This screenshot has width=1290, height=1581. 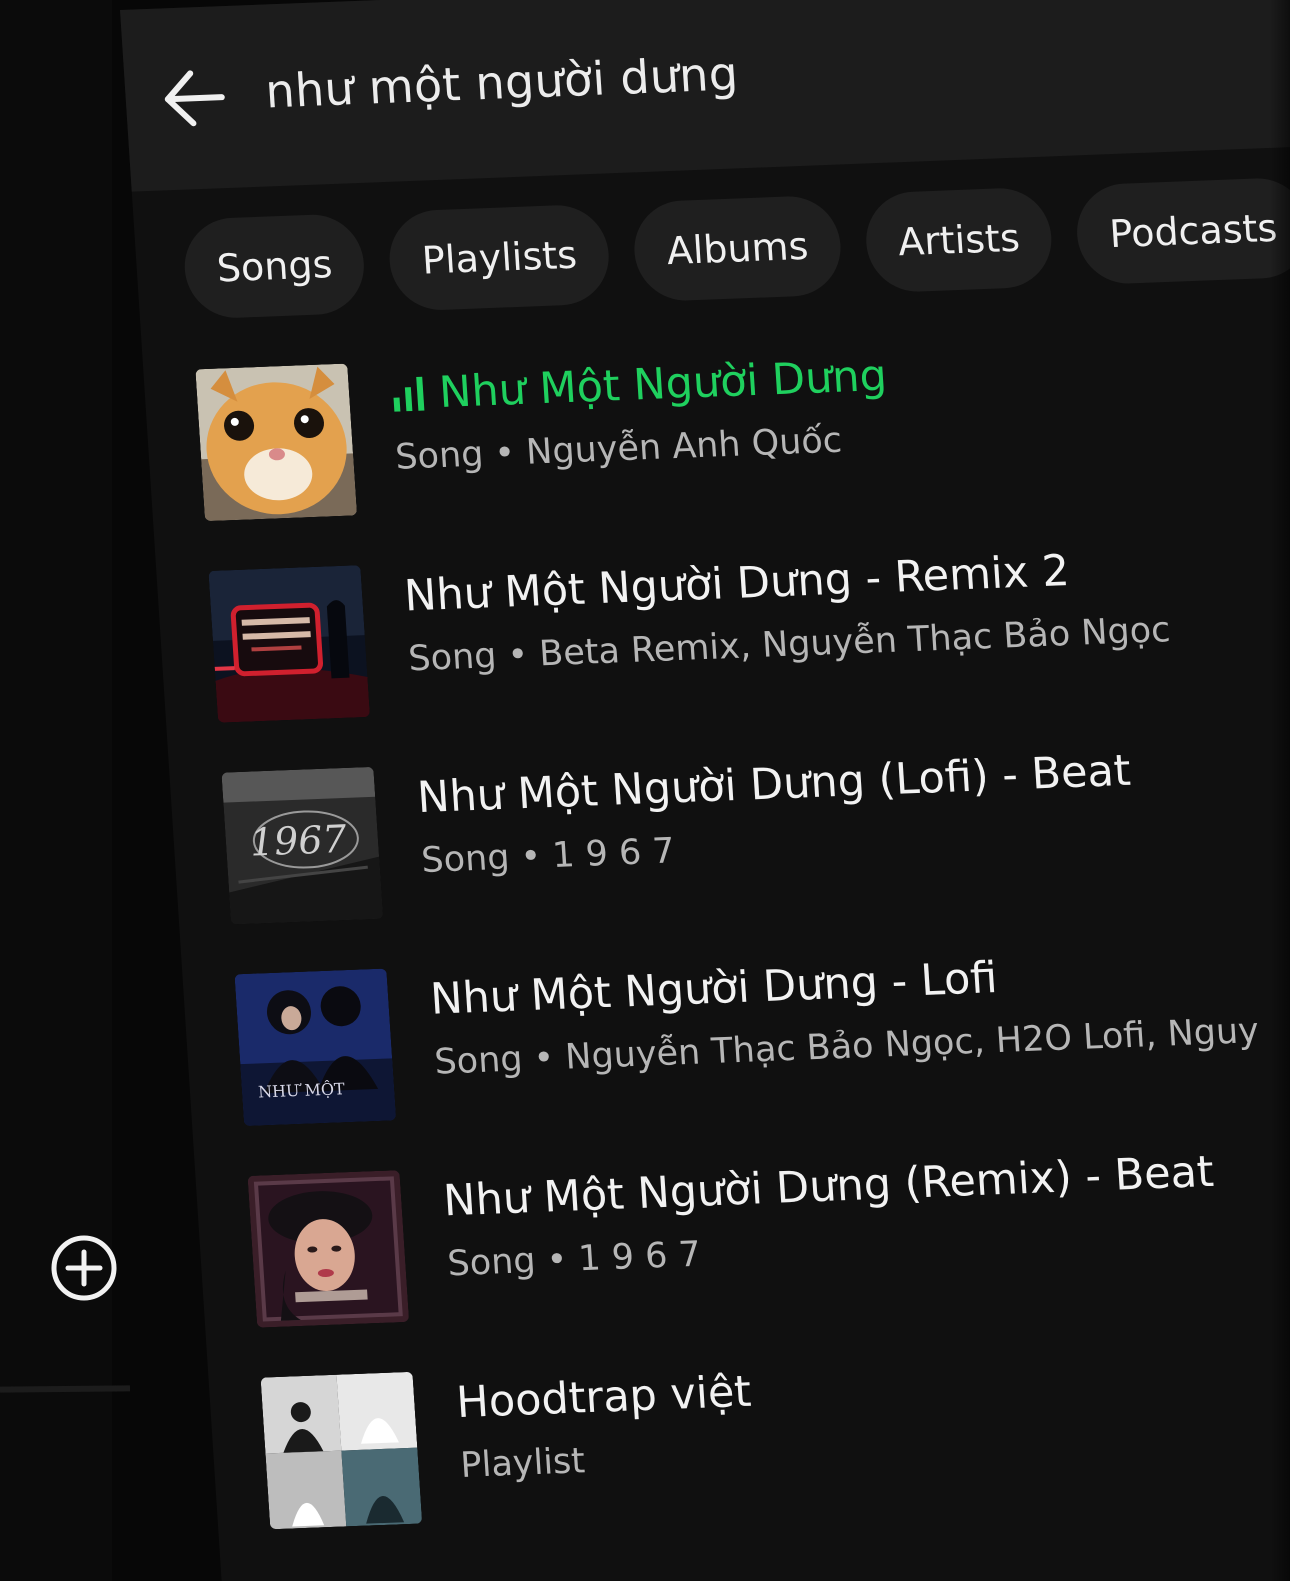 What do you see at coordinates (56, 790) in the screenshot?
I see `side-rail` at bounding box center [56, 790].